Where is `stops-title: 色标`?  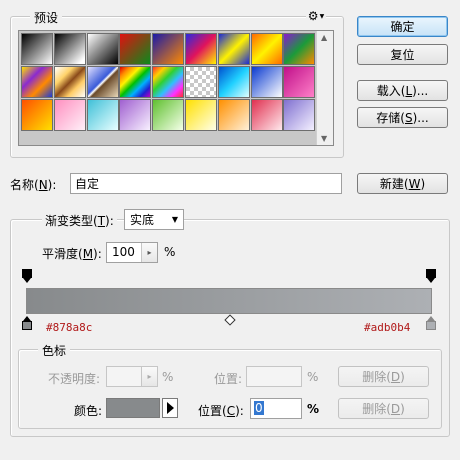
stops-title: 色标 is located at coordinates (54, 350).